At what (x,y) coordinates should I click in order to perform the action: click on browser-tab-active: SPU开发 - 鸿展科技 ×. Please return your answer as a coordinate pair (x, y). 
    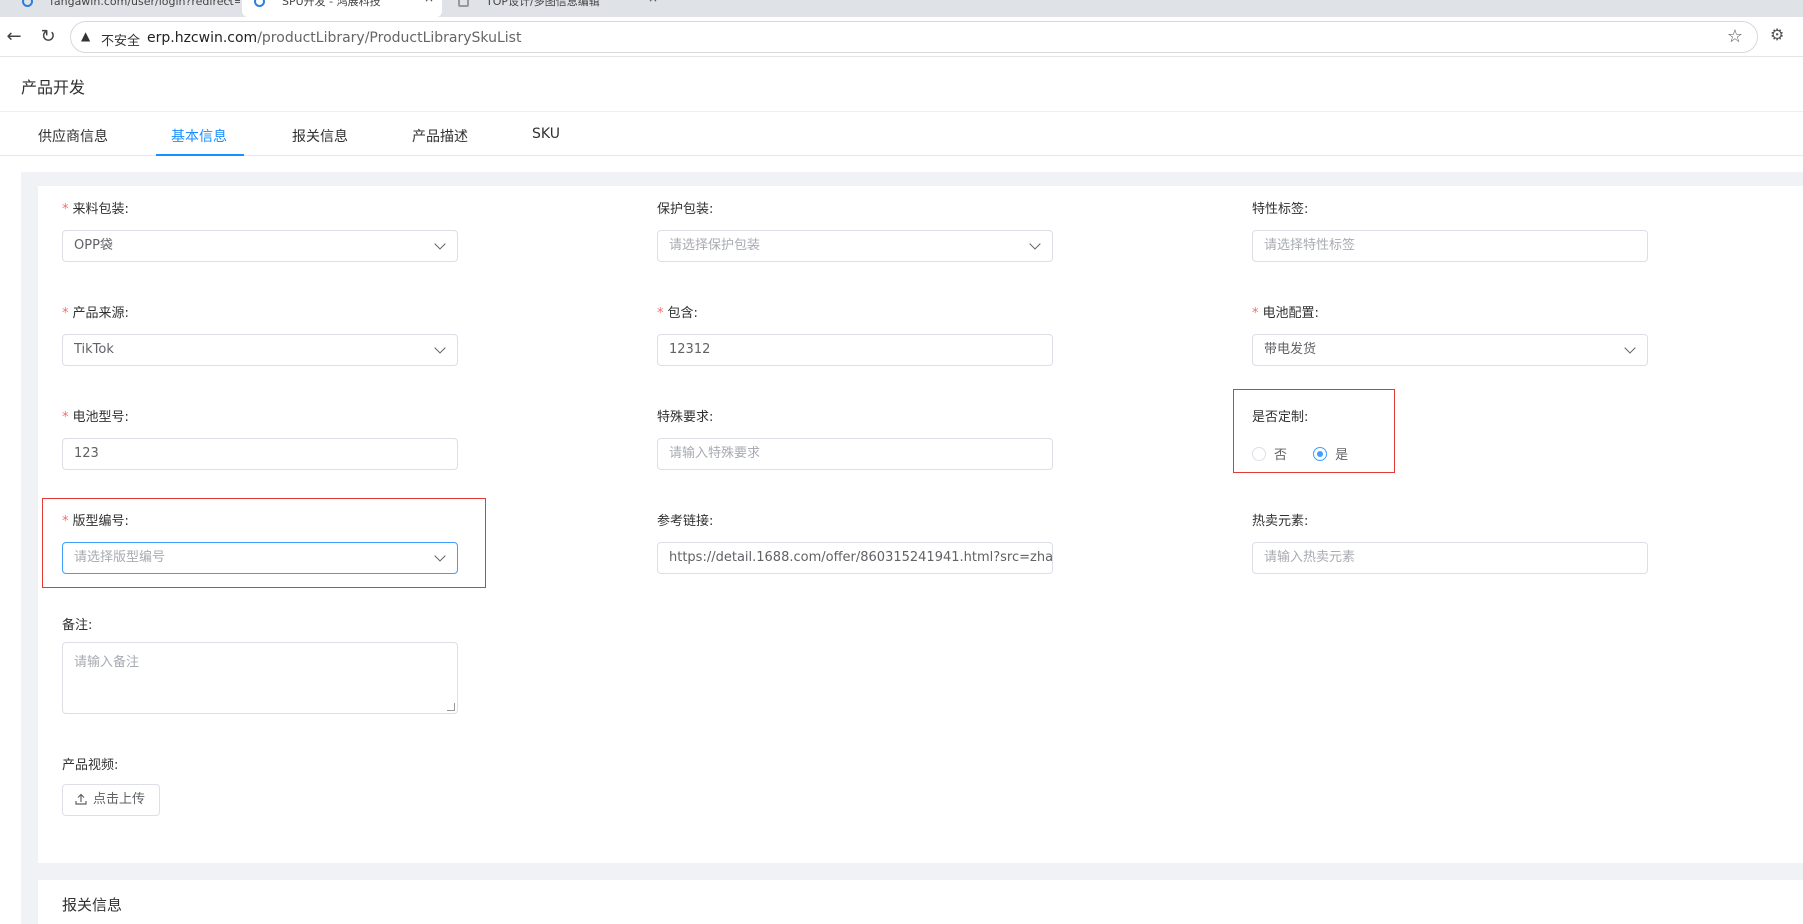
    Looking at the image, I should click on (342, 8).